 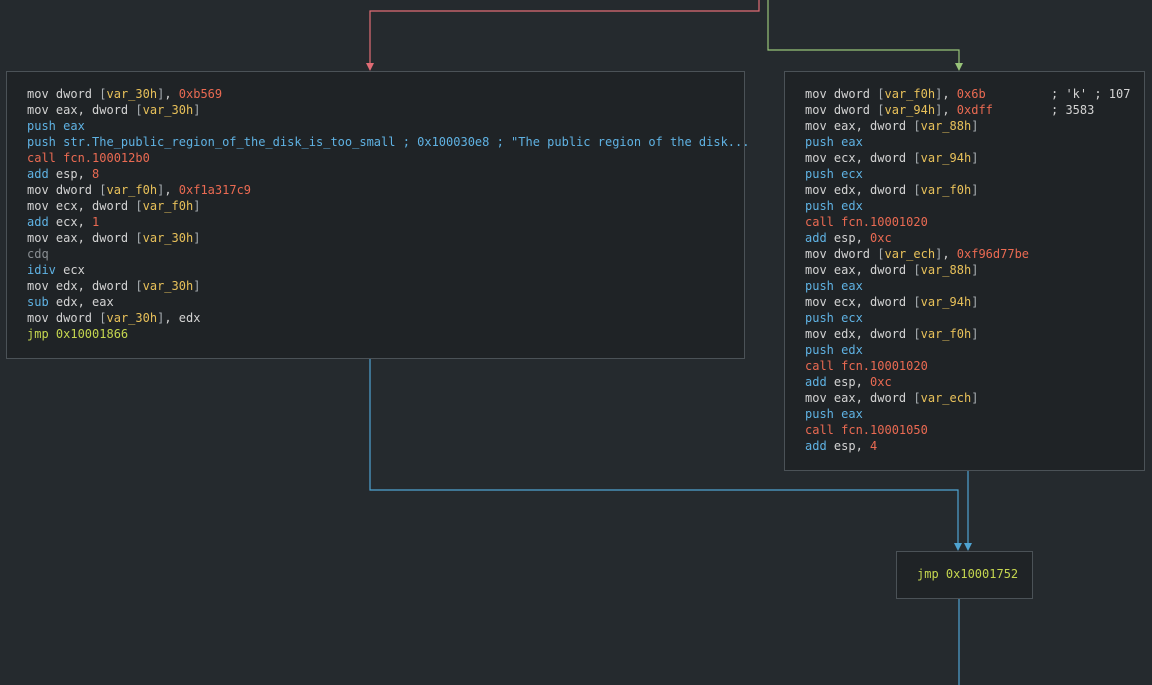 I want to click on basic-block-jmp: jmp 0x10001752, so click(x=964, y=575).